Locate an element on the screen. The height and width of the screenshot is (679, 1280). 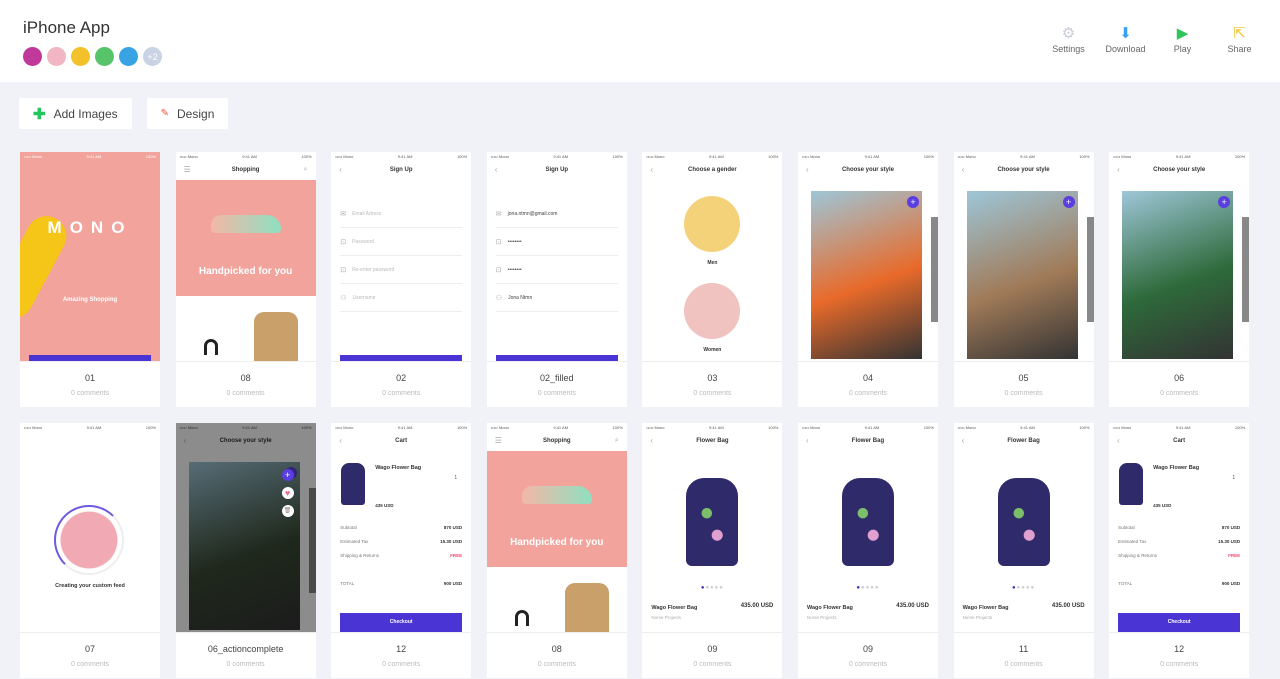
delete-icon: 🗑 is located at coordinates (287, 511).